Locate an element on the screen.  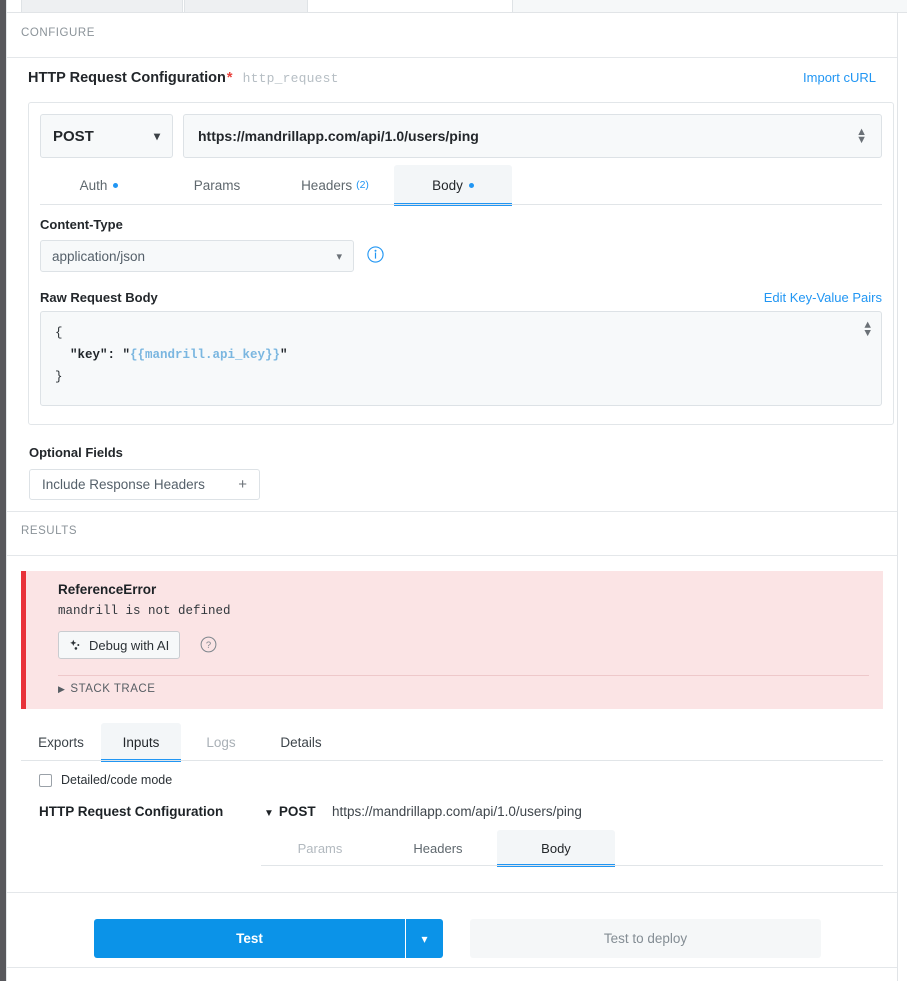
stack-trace-toggle: ▶ STACK TRACE is located at coordinates (106, 689).